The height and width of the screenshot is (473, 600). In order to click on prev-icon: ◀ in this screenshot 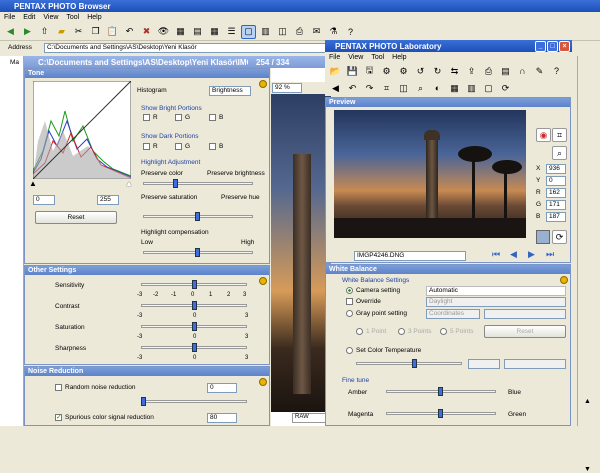, I will do `click(513, 254)`.